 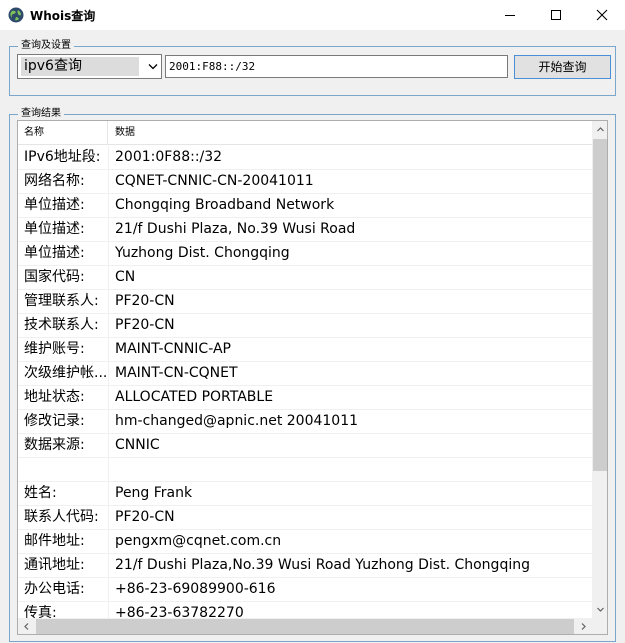 I want to click on query-type-select: ipv6查询, so click(x=89, y=66).